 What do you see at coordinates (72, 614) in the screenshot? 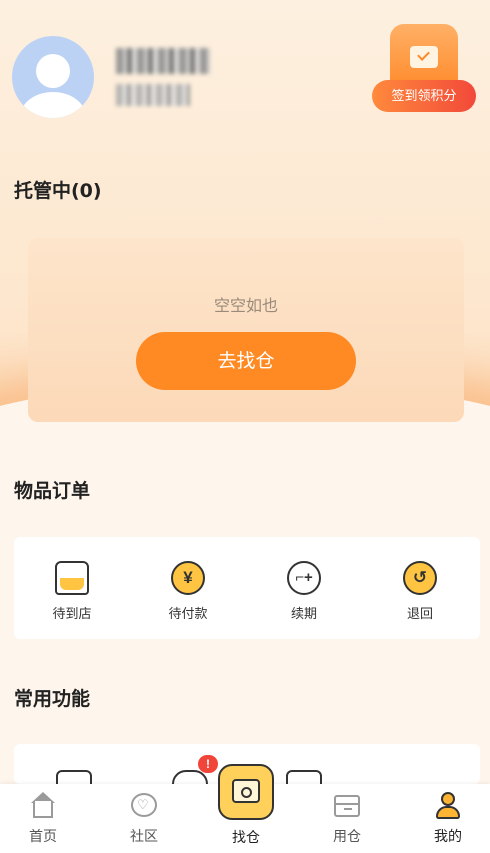
I see `order-item-label: 待到店` at bounding box center [72, 614].